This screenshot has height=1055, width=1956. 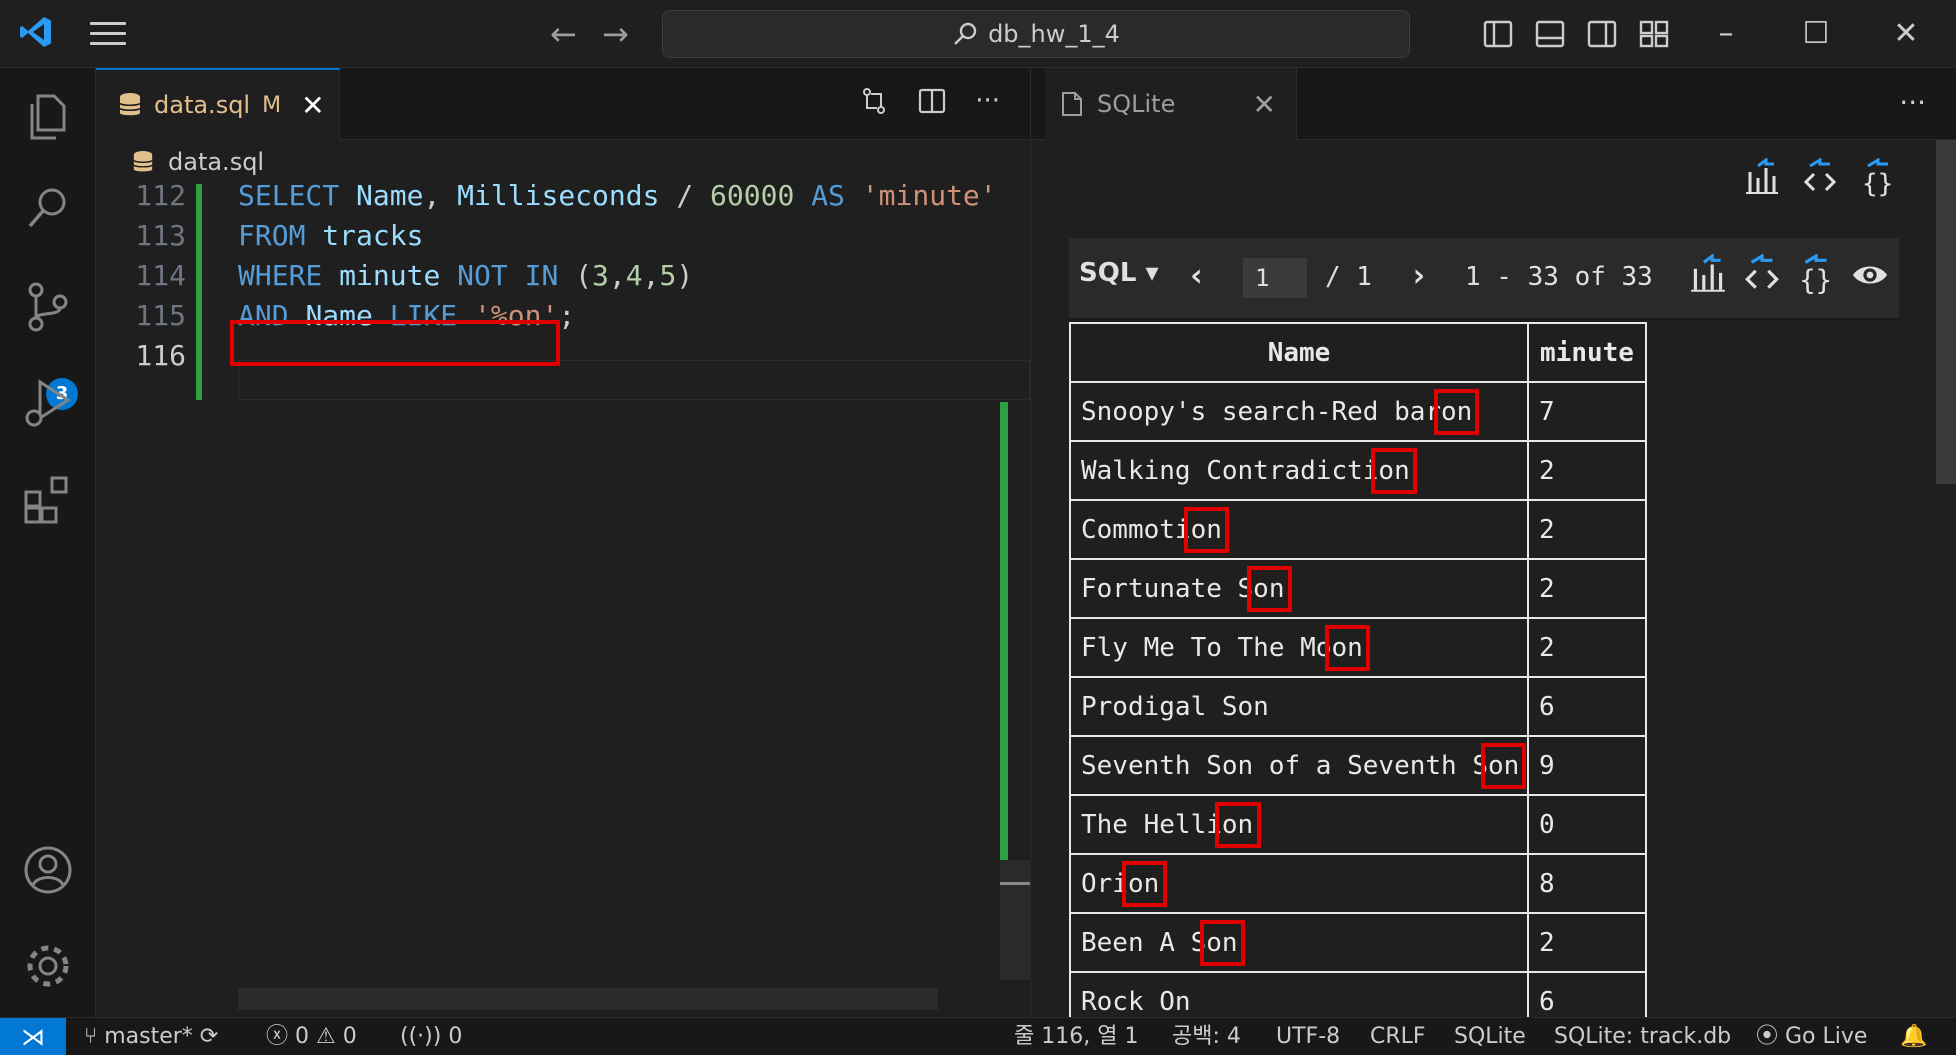 I want to click on cell-name: Fly Me To The Moon, so click(x=1299, y=647).